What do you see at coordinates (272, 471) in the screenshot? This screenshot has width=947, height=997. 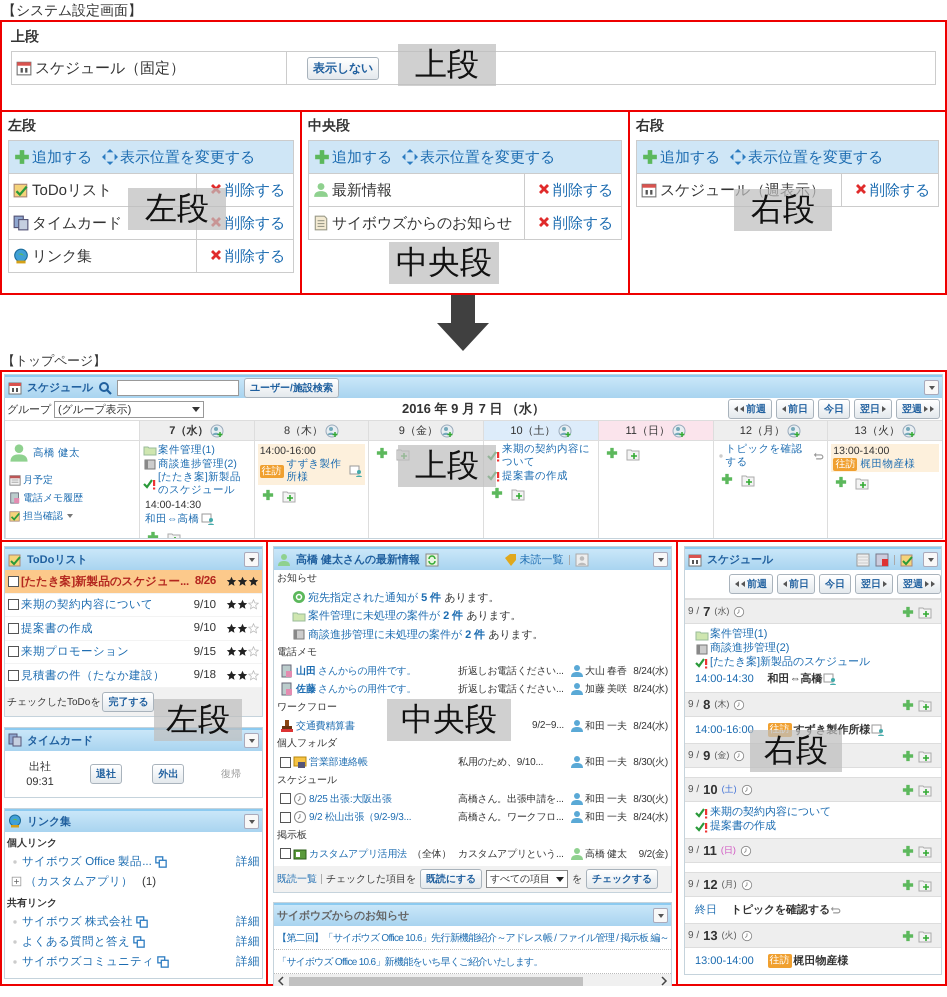 I see `visit-tag: 往訪` at bounding box center [272, 471].